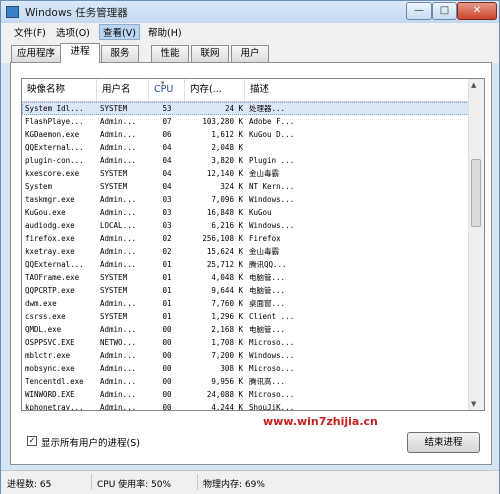 This screenshot has height=494, width=500. What do you see at coordinates (52, 277) in the screenshot?
I see `process-image-name: TAOFrame.exe` at bounding box center [52, 277].